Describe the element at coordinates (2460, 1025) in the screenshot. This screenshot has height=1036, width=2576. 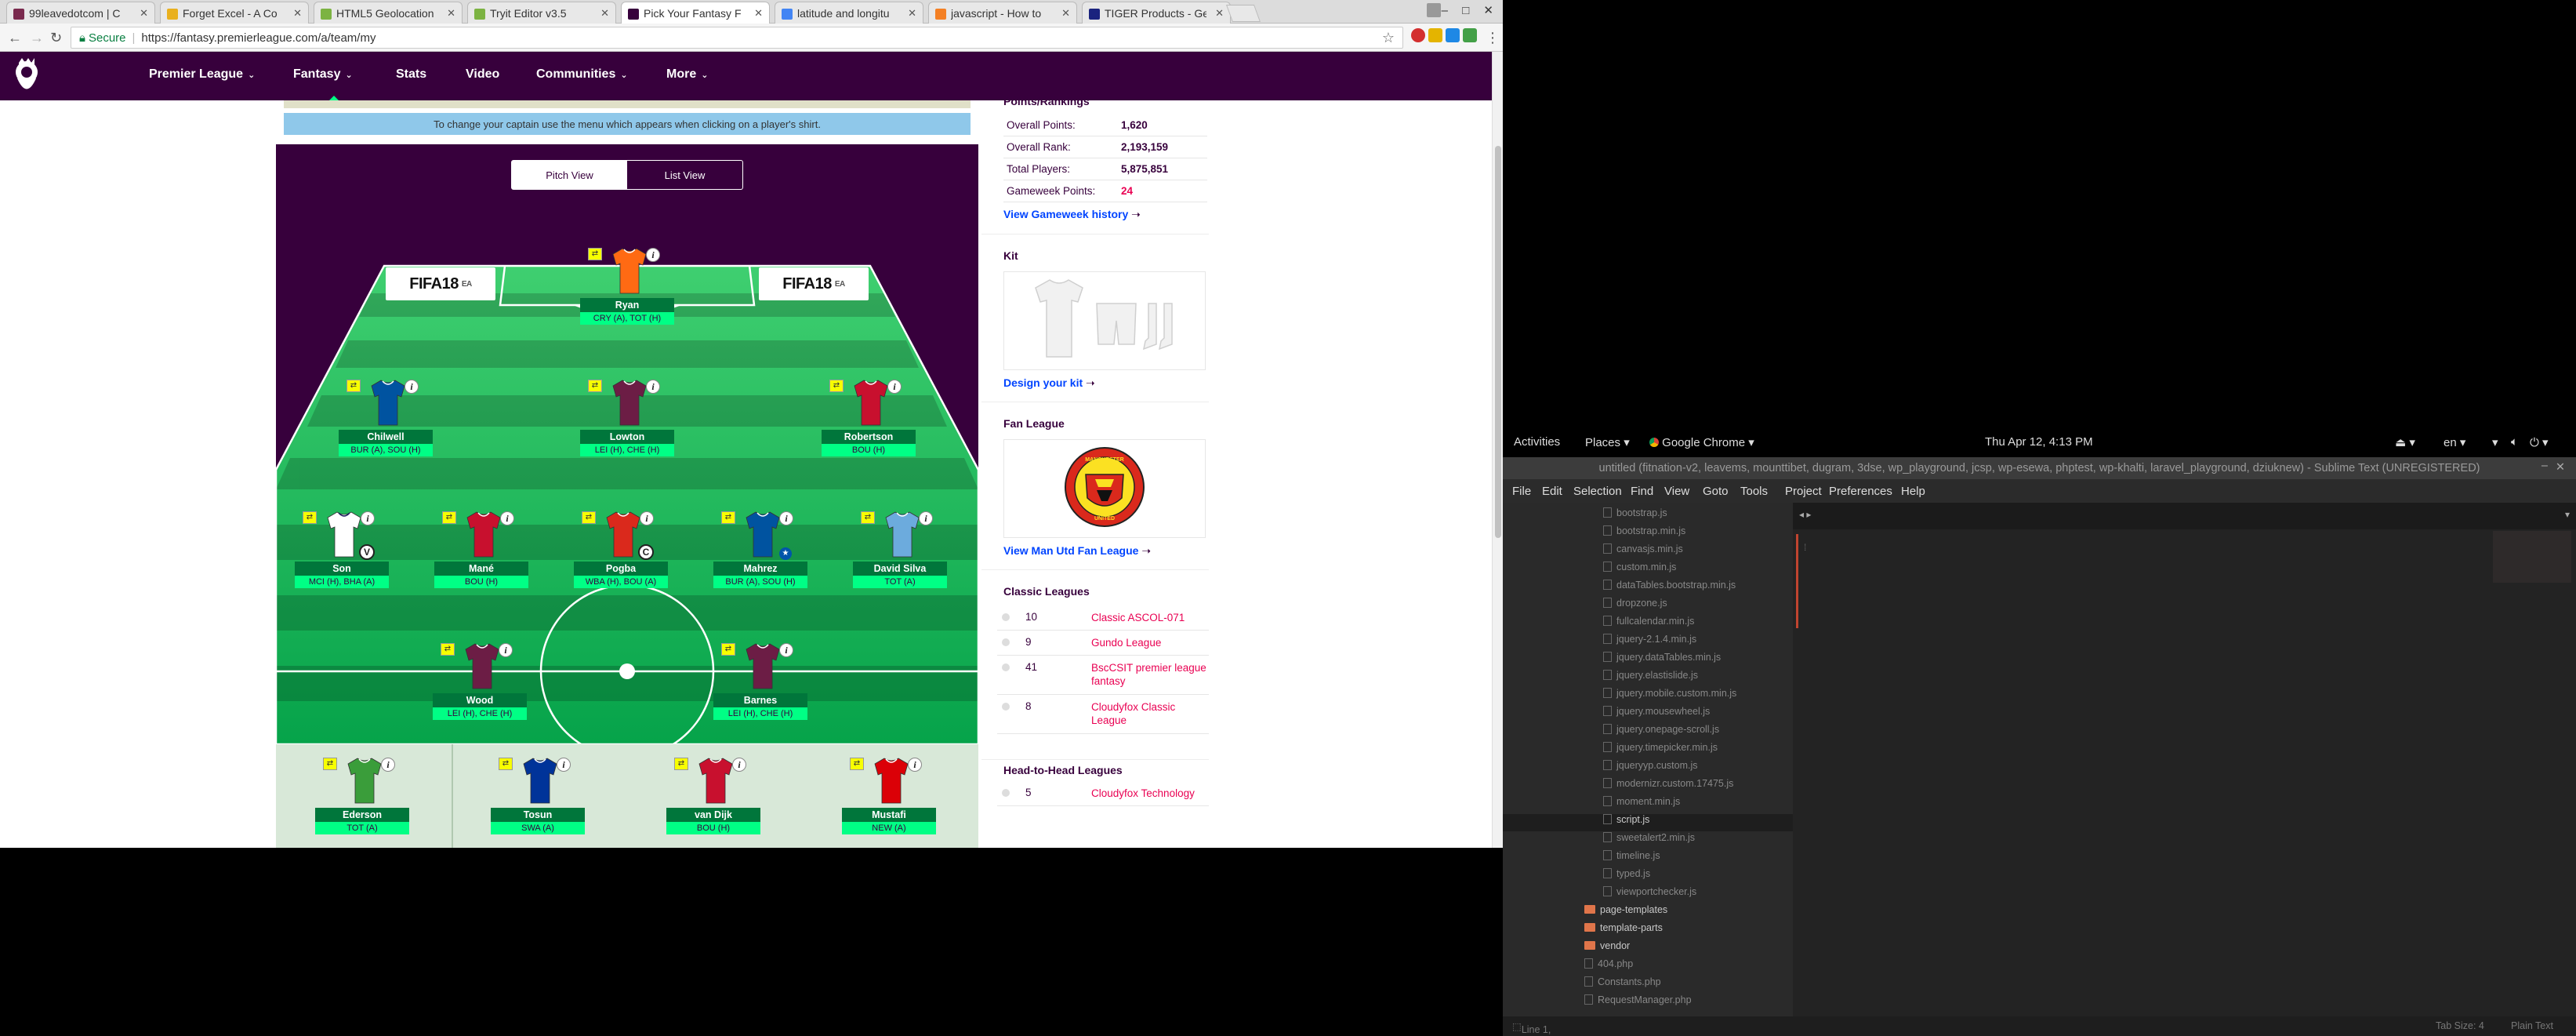
I see `tab-size: Tab Size: 4` at that location.